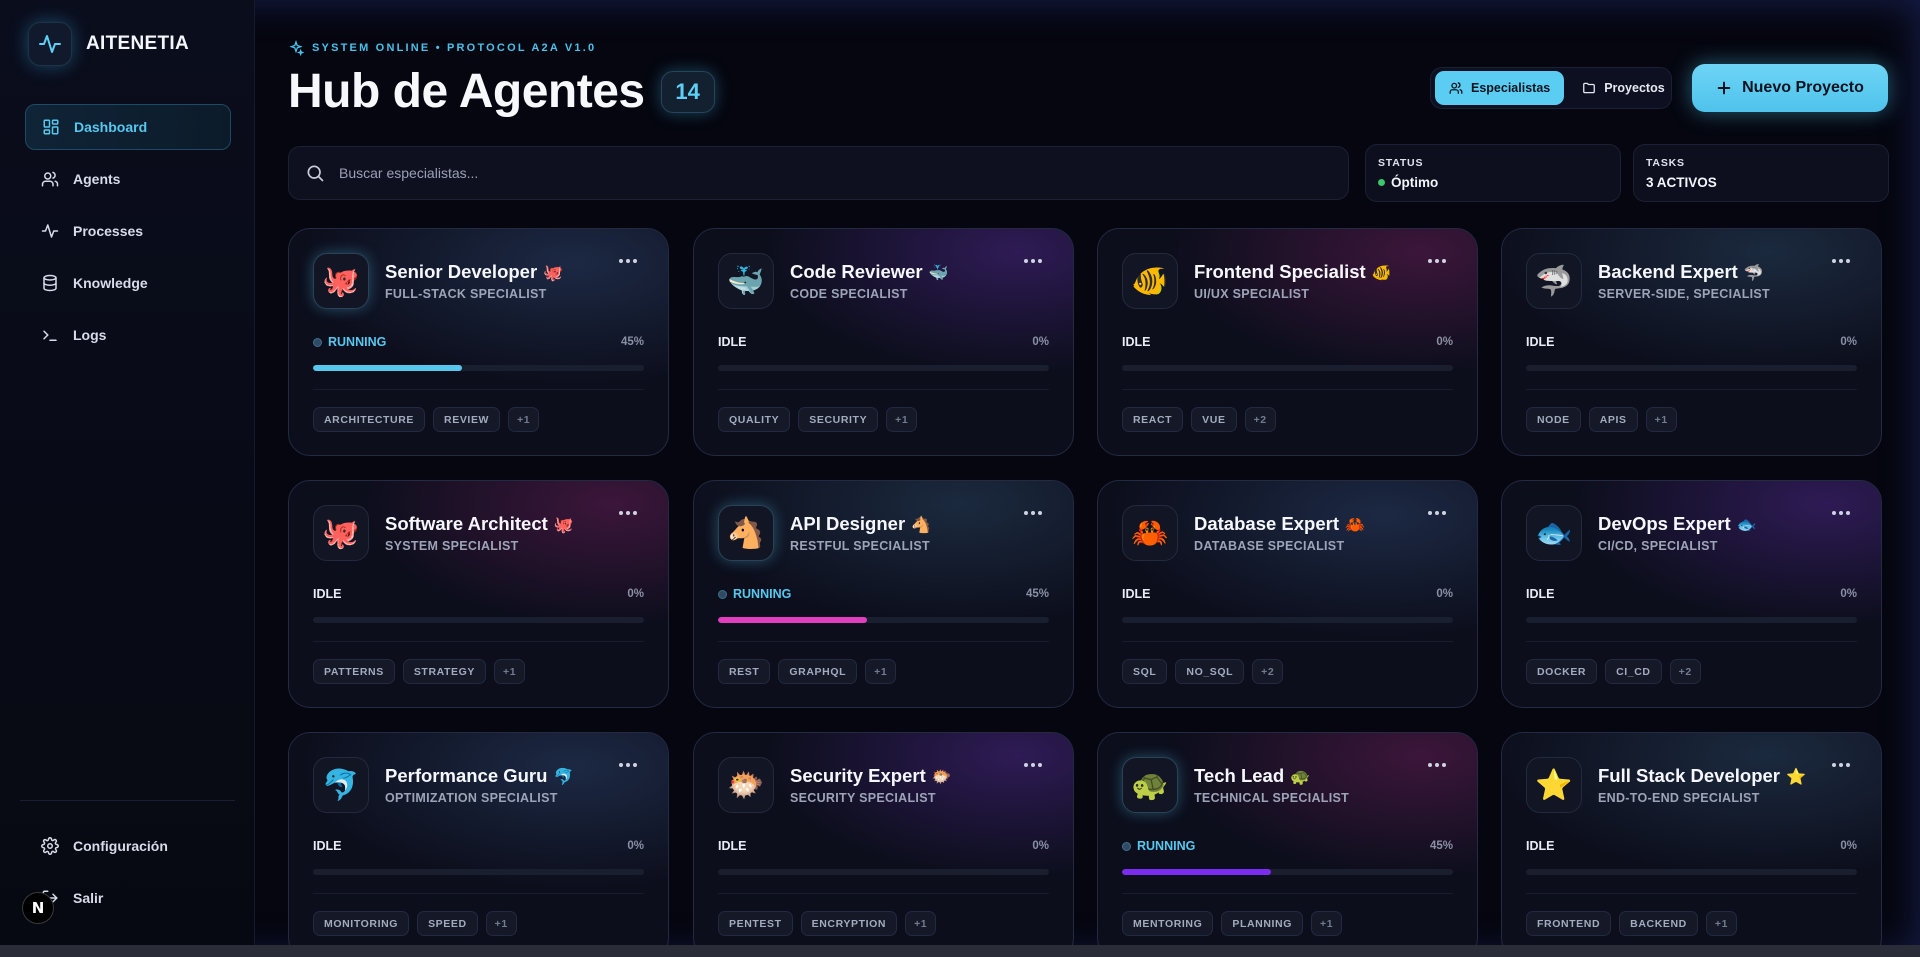 The height and width of the screenshot is (957, 1920). I want to click on page-title: Hub de Agentes, so click(466, 91).